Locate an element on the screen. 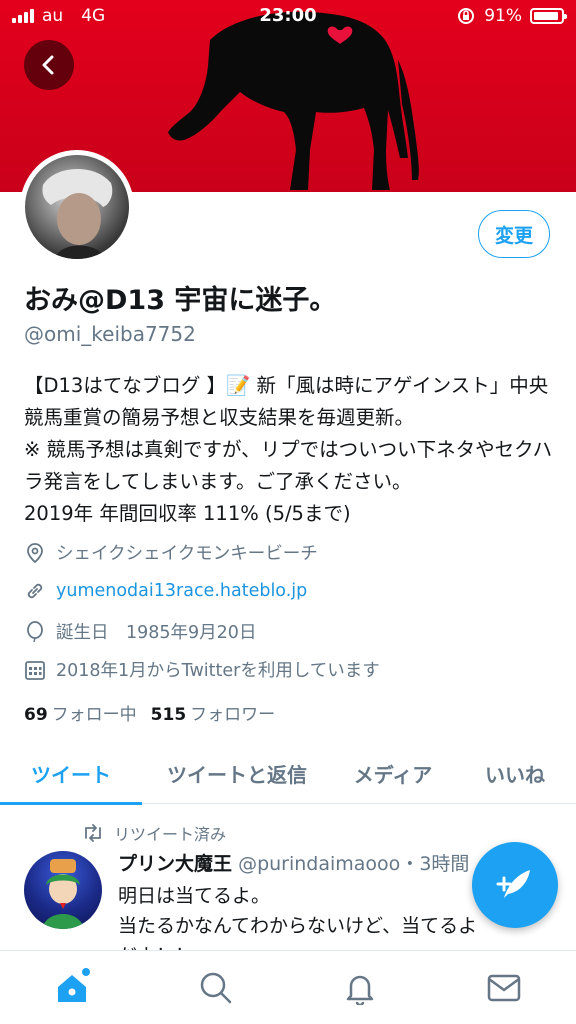 The image size is (576, 1024). battery-percent: 91% is located at coordinates (503, 16).